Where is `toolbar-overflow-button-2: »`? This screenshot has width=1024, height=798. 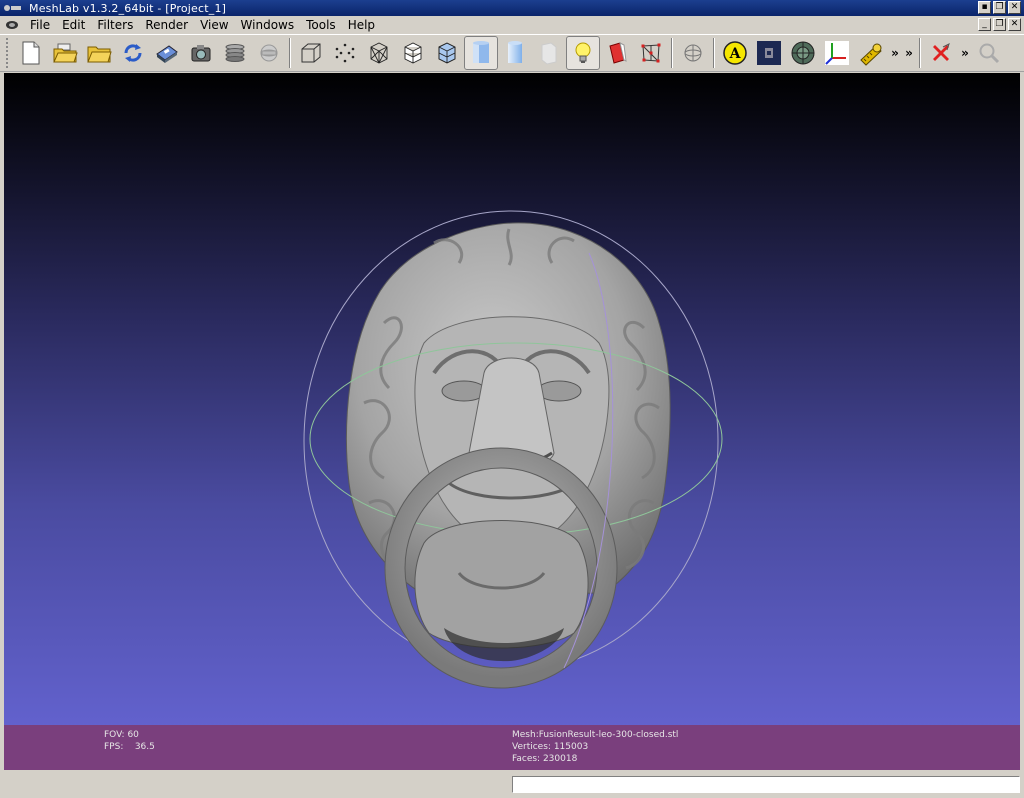
toolbar-overflow-button-2: » is located at coordinates (909, 53).